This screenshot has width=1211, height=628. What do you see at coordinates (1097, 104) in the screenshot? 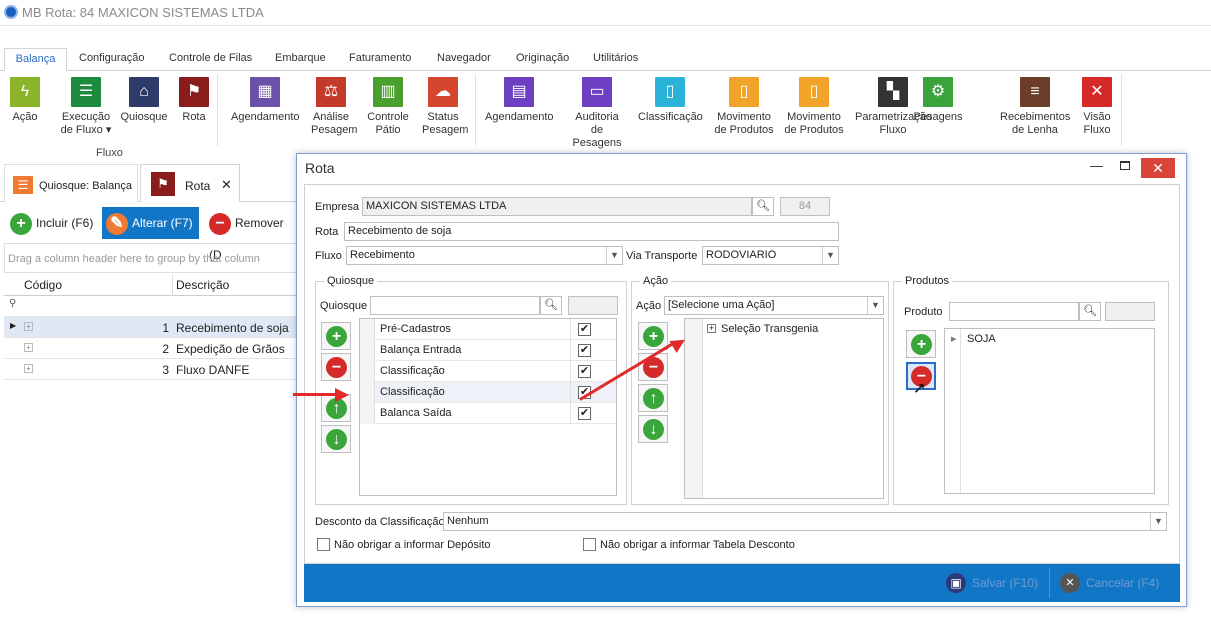
I see `ribbon-button-16: ✕ Visão Fluxo` at bounding box center [1097, 104].